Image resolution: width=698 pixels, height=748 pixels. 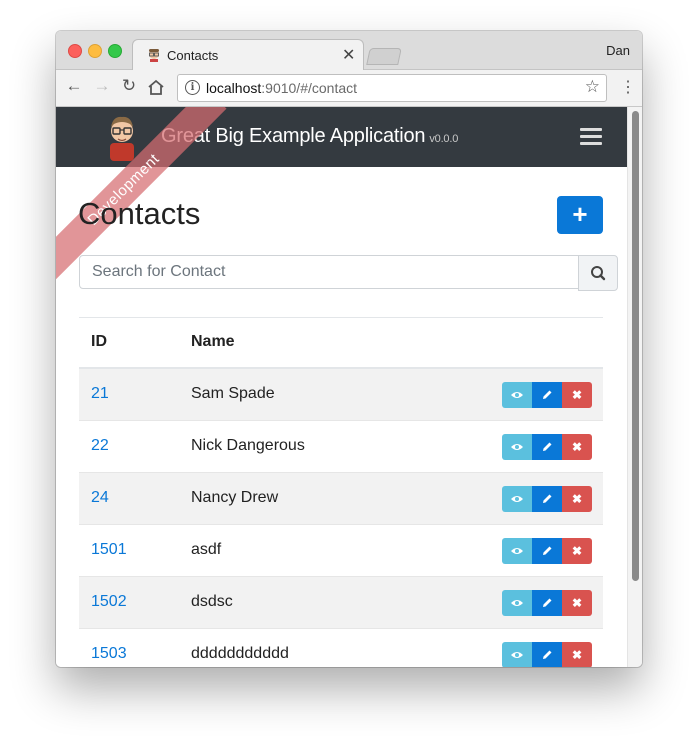 I want to click on app-navbar: Great Big Example Application v0.0.0, so click(x=341, y=137).